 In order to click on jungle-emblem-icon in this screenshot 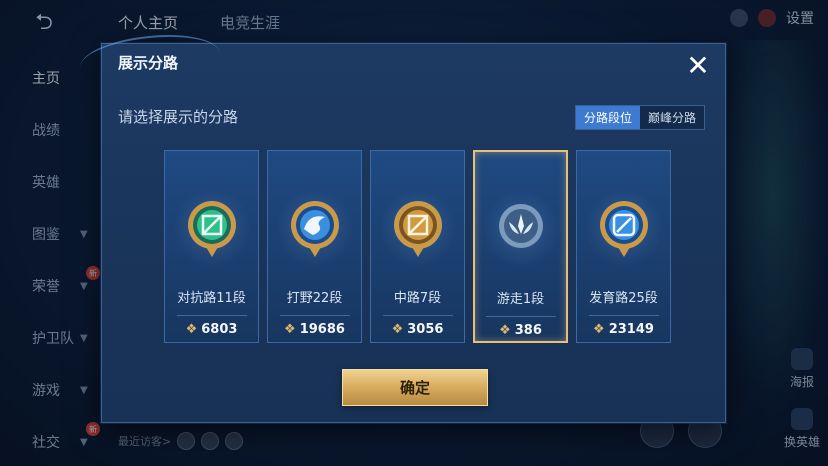, I will do `click(314, 228)`.